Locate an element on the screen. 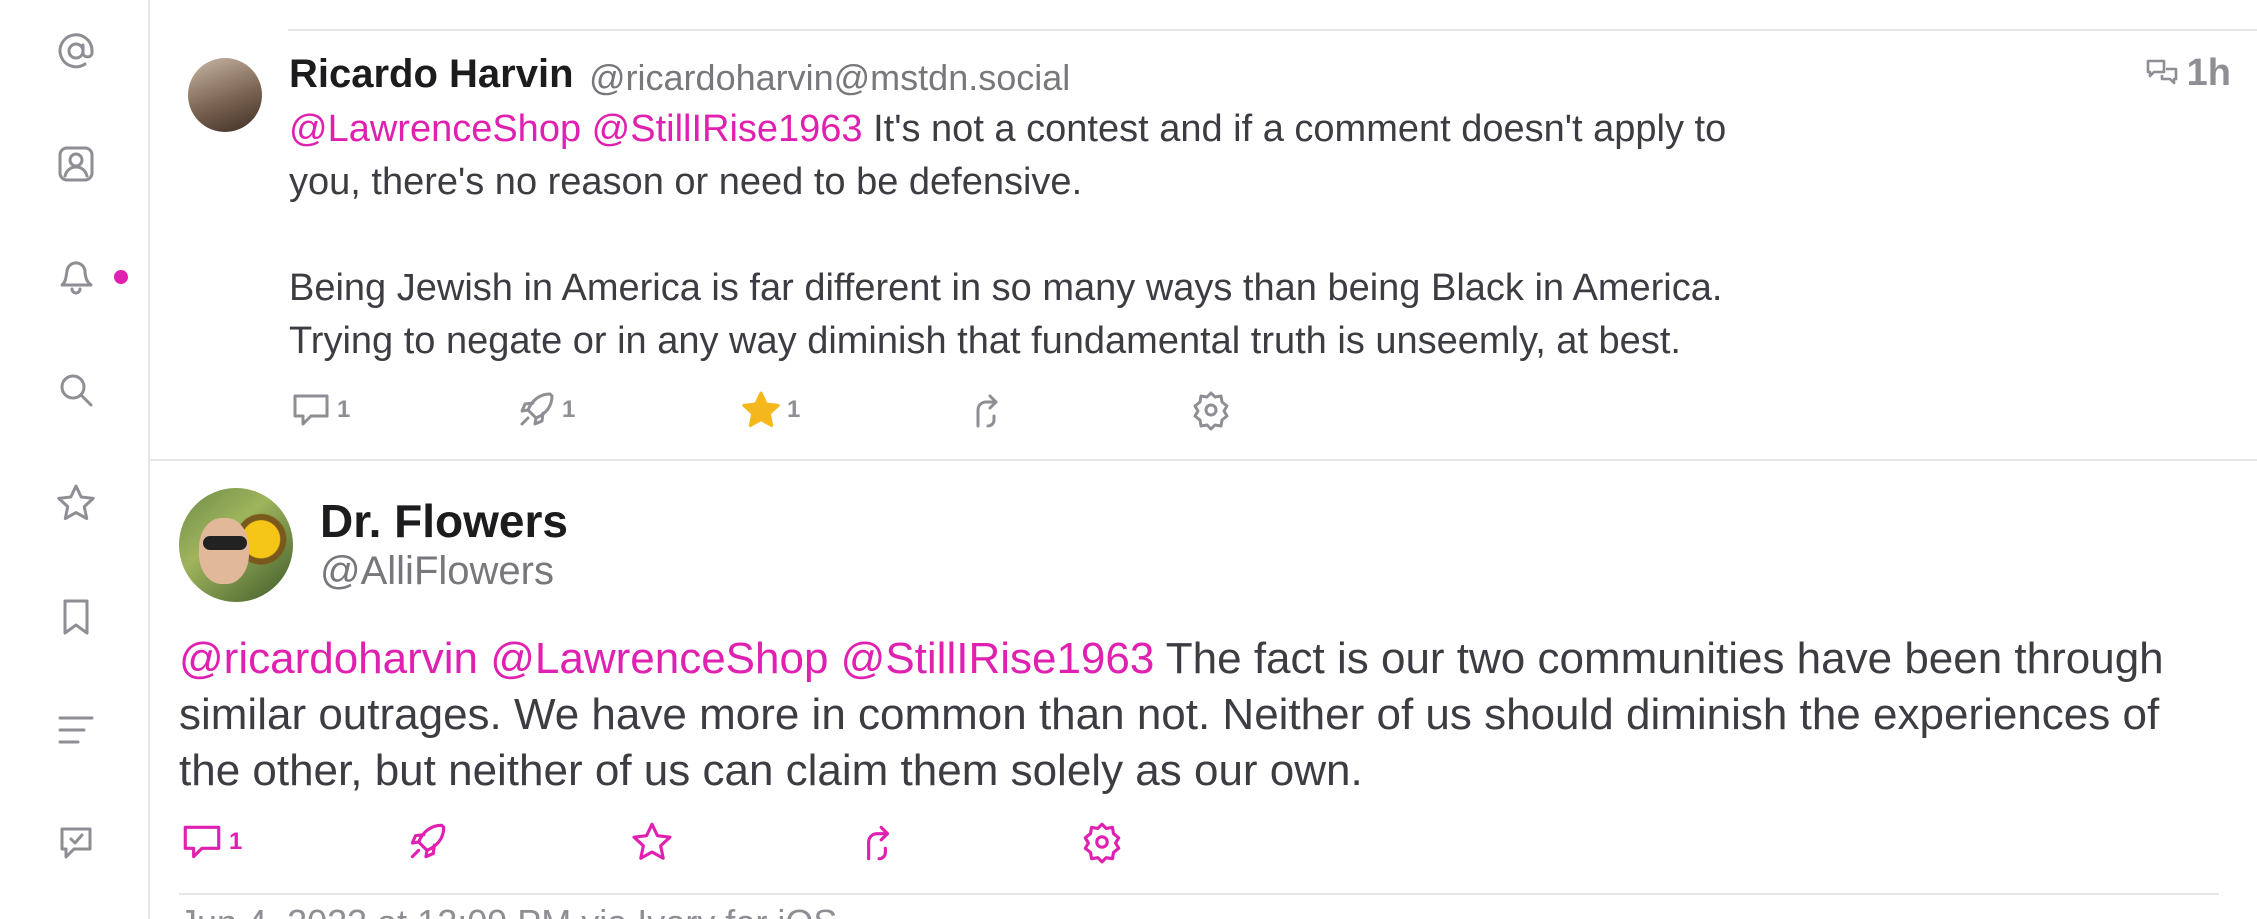 This screenshot has width=2257, height=919. sidebar-item-explore is located at coordinates (76, 390).